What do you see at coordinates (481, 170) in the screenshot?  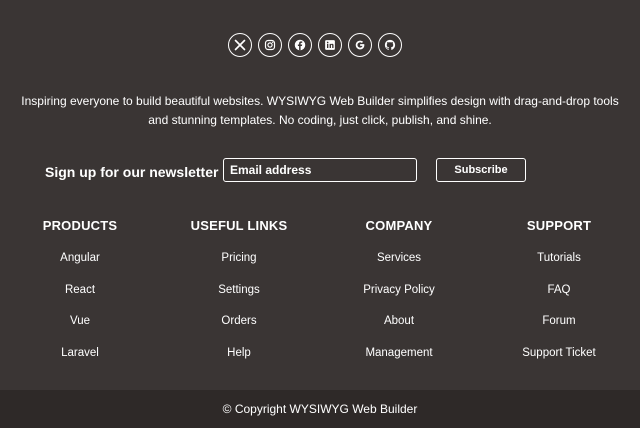 I see `subscribe-button: Subscribe` at bounding box center [481, 170].